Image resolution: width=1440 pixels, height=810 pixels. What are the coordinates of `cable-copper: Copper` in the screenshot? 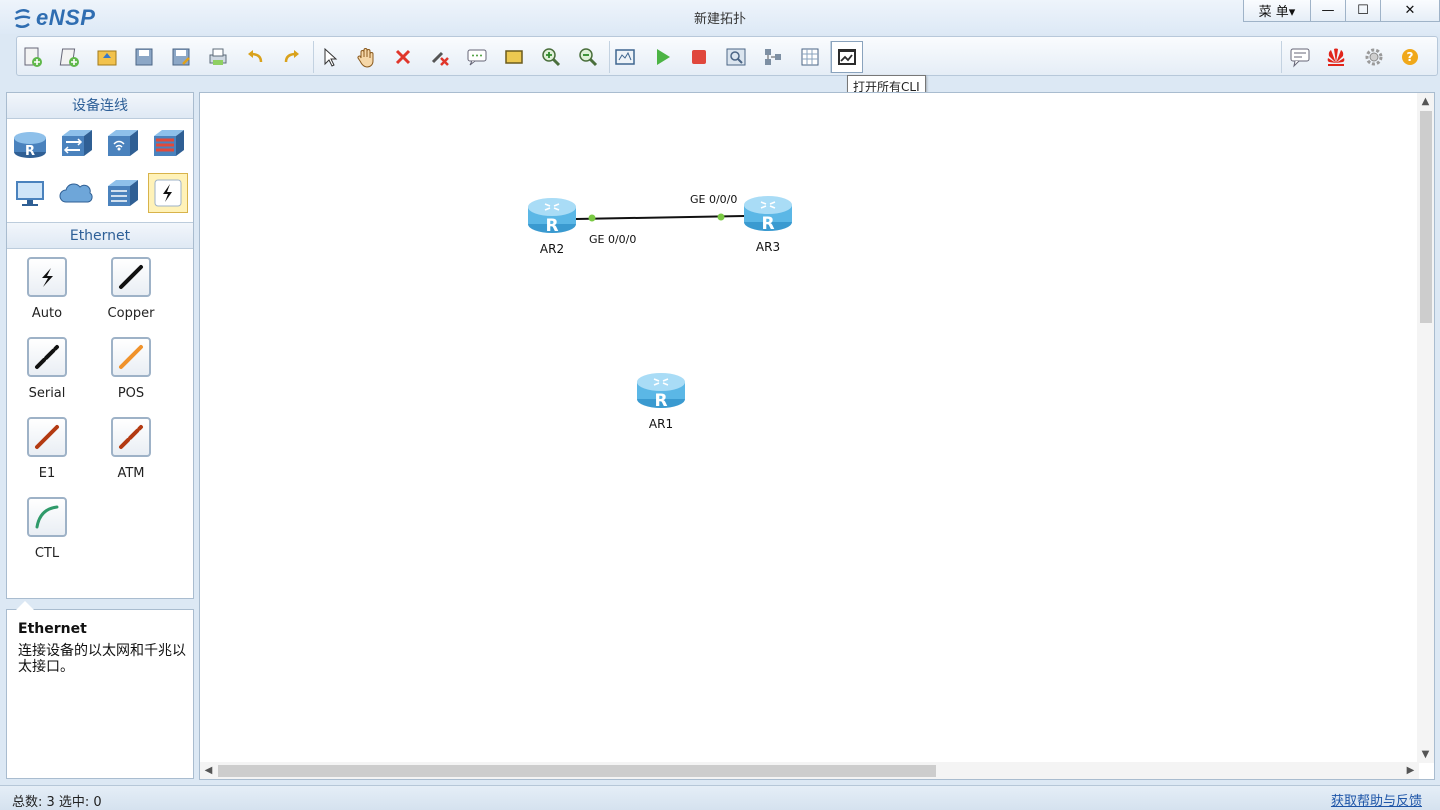 It's located at (131, 289).